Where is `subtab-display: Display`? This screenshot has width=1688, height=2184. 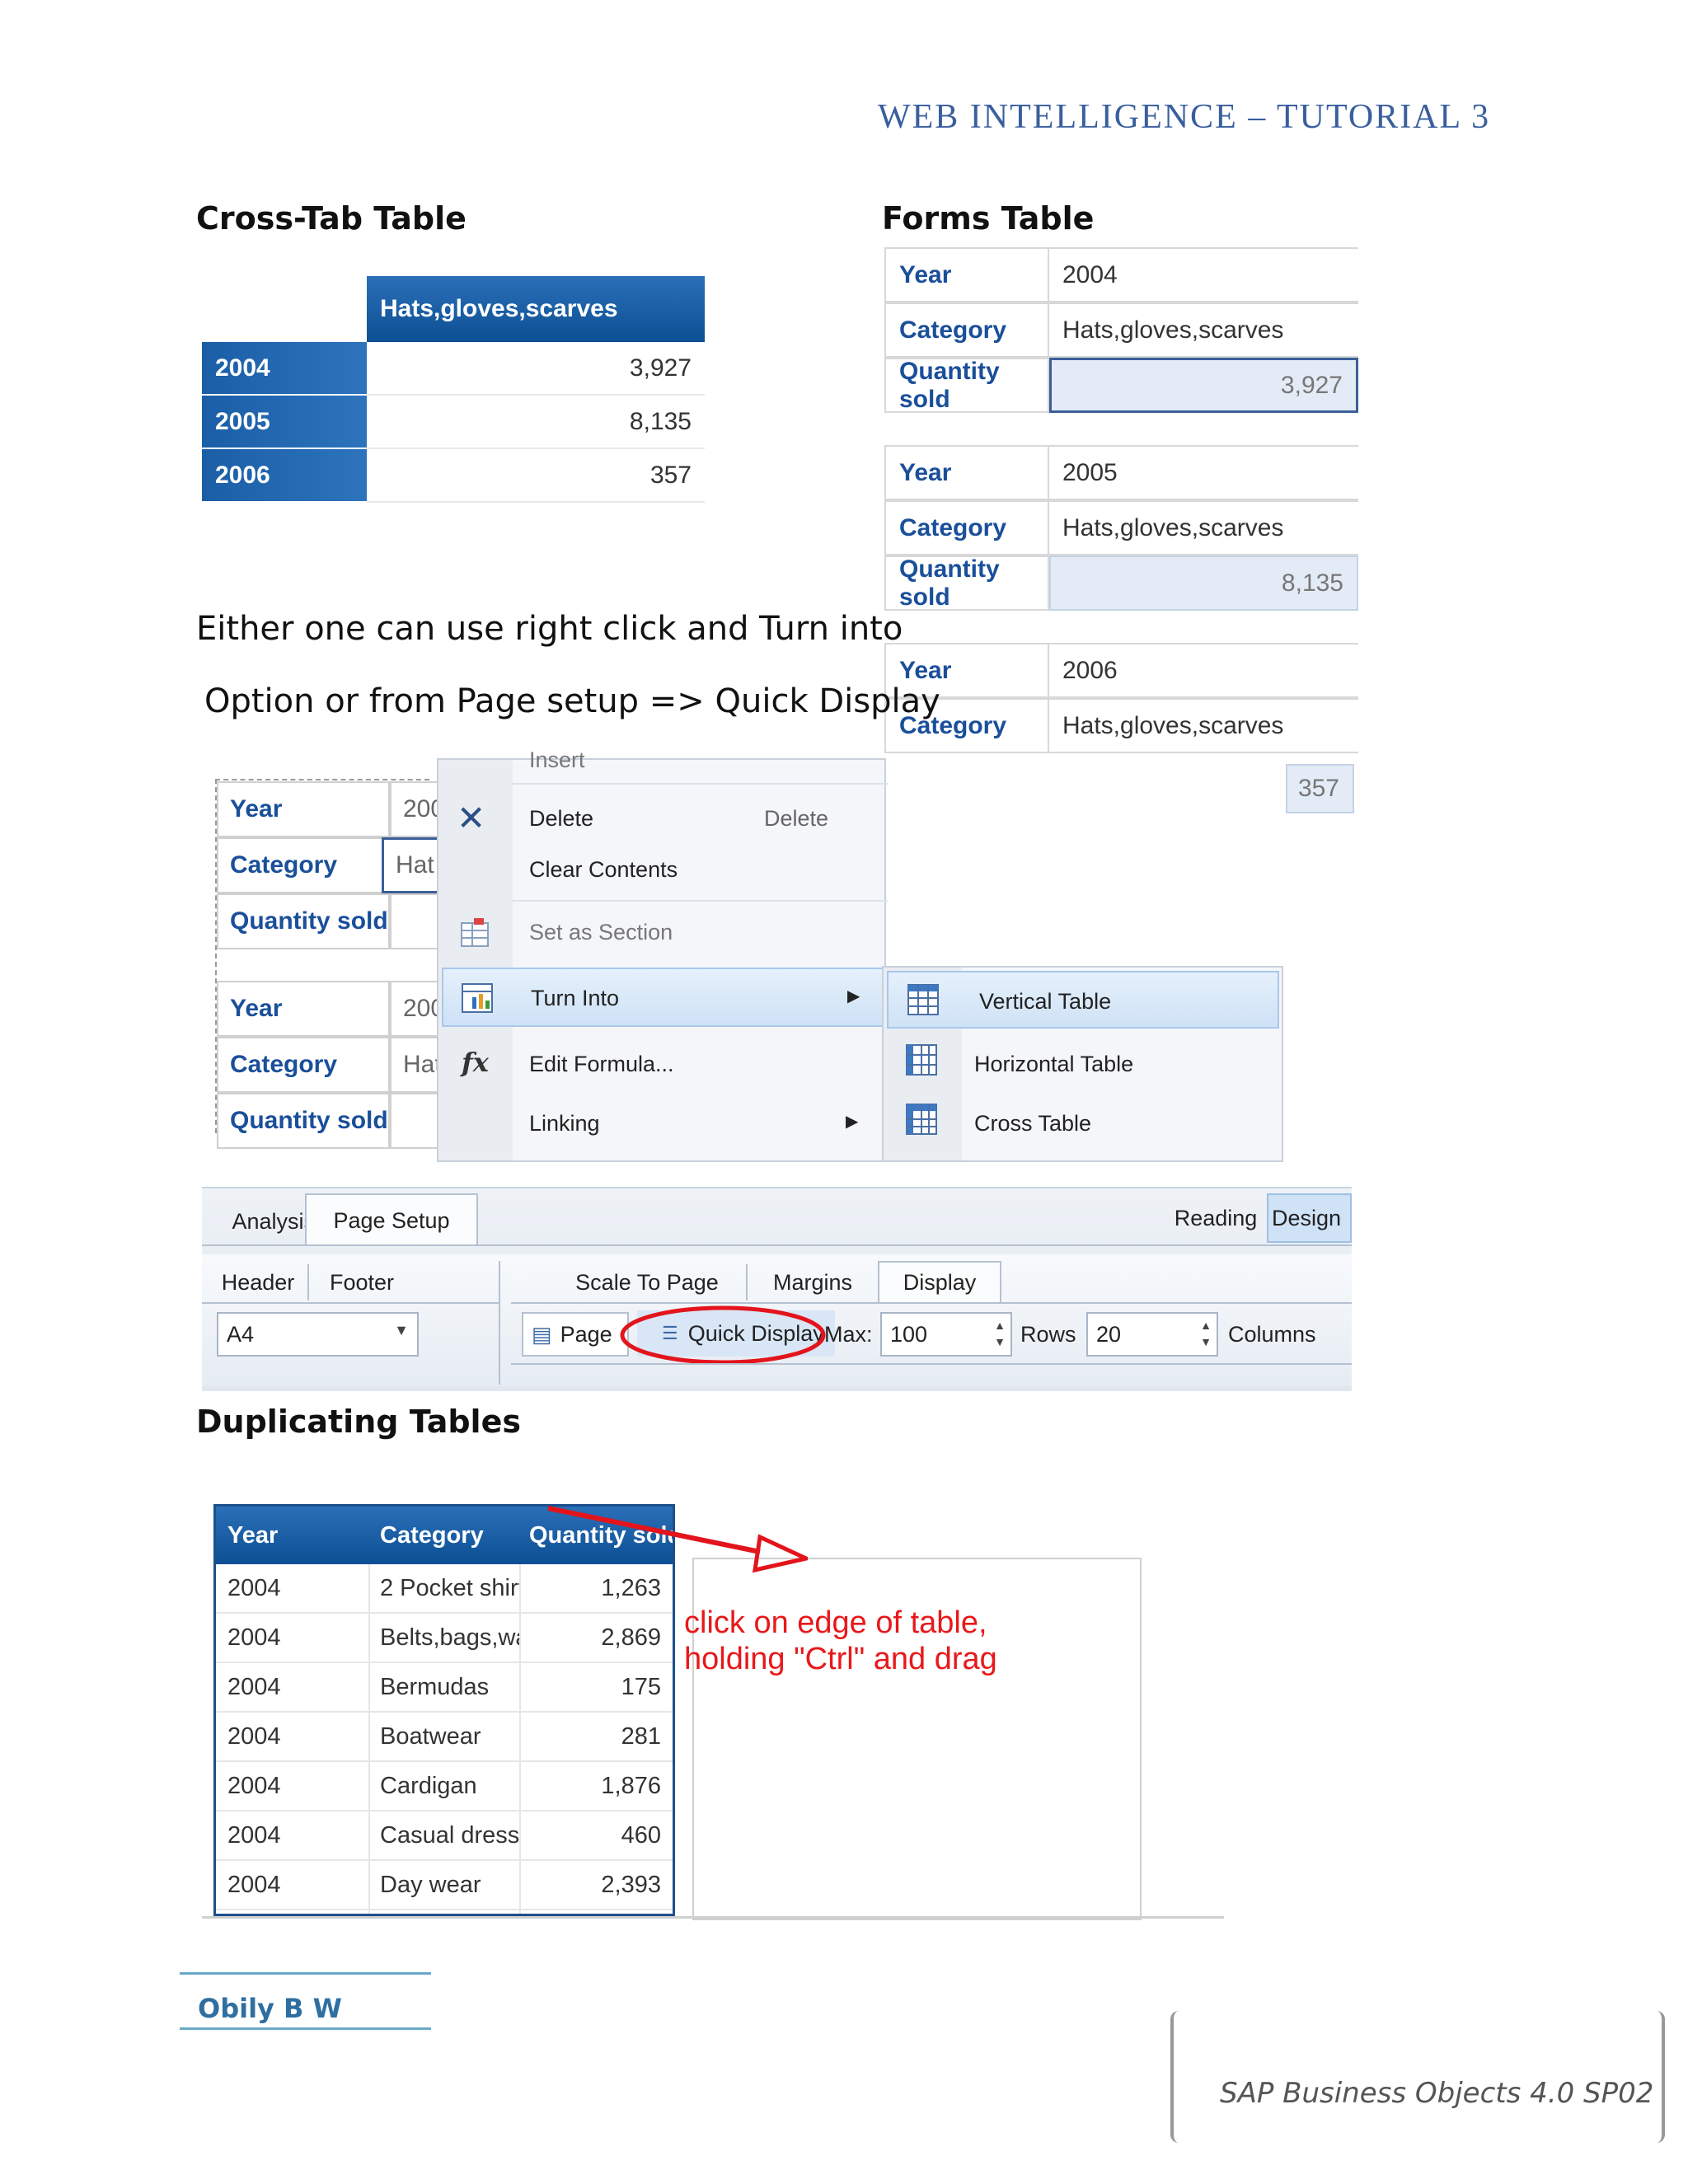
subtab-display: Display is located at coordinates (939, 1281).